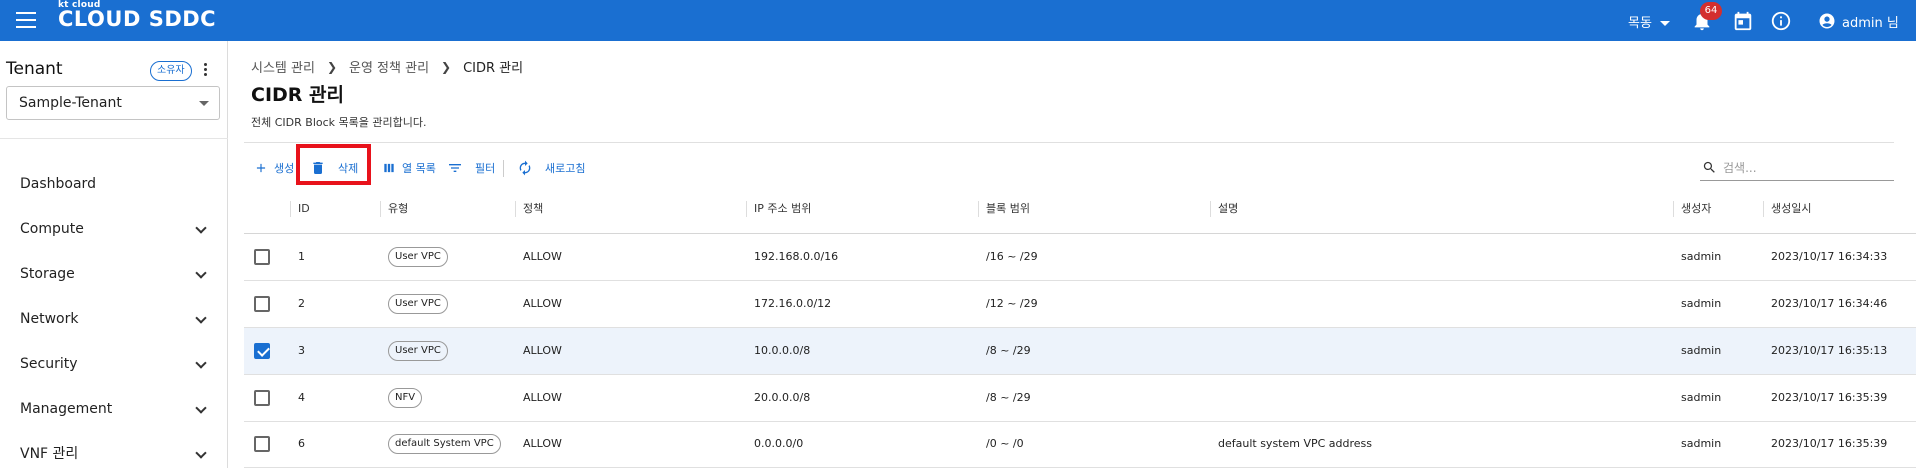  I want to click on breadcrumb-item: 시스템 관리, so click(283, 66).